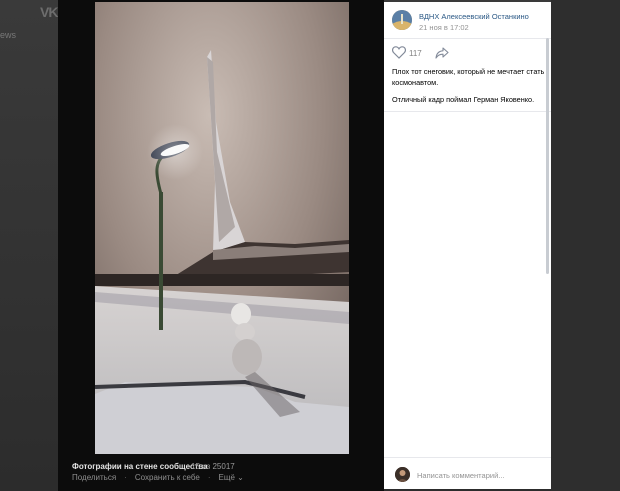  Describe the element at coordinates (8, 35) in the screenshot. I see `background-text: ews` at that location.